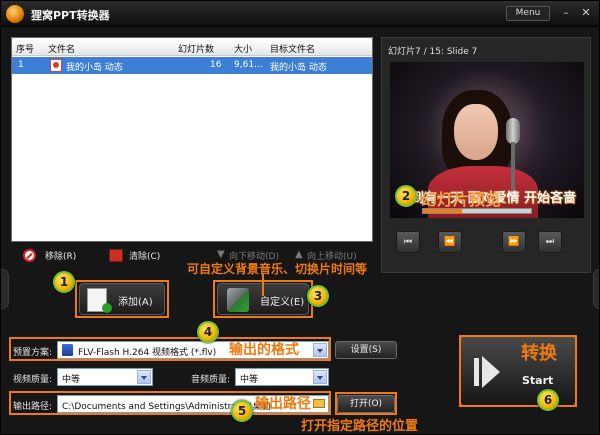  Describe the element at coordinates (5, 289) in the screenshot. I see `left-side-knob` at that location.